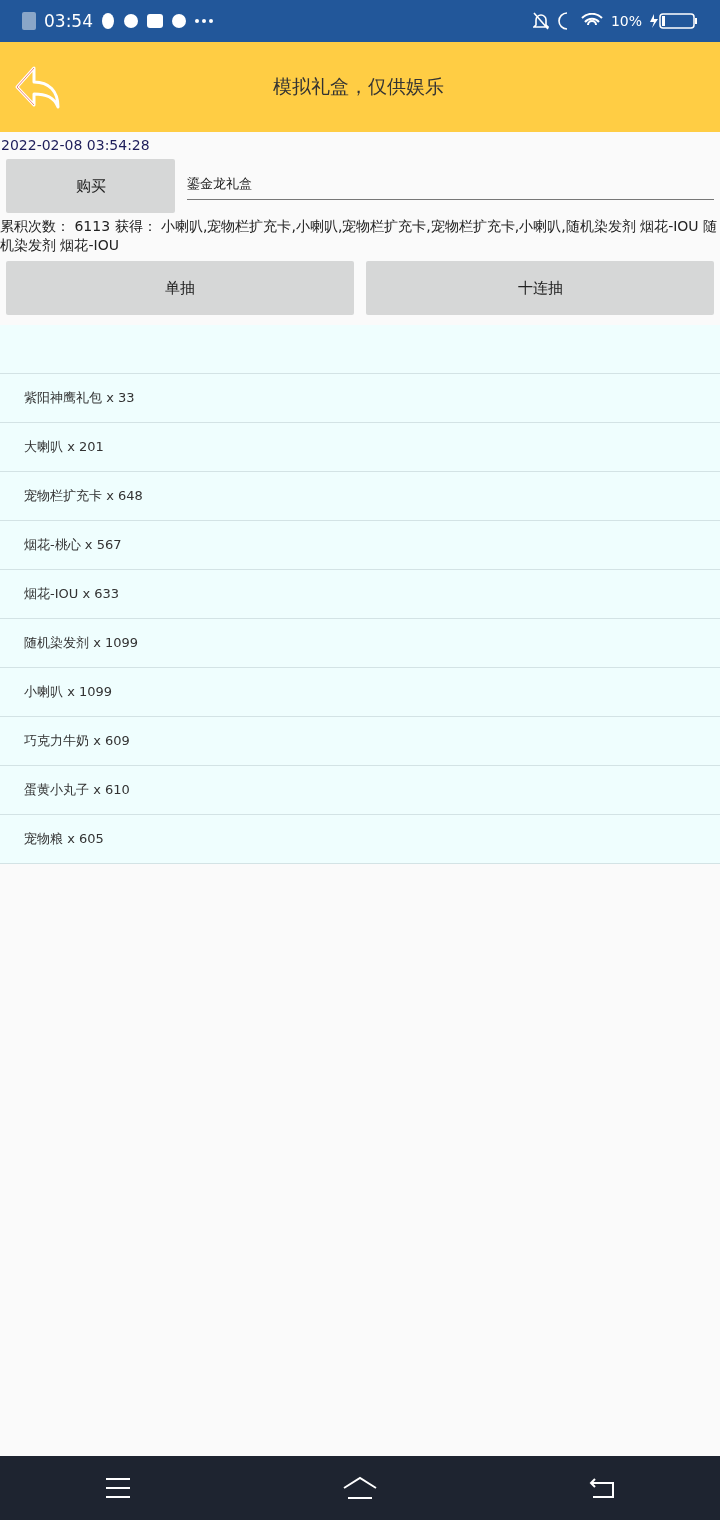  What do you see at coordinates (360, 741) in the screenshot?
I see `item-count-row: 巧克力牛奶 x 609` at bounding box center [360, 741].